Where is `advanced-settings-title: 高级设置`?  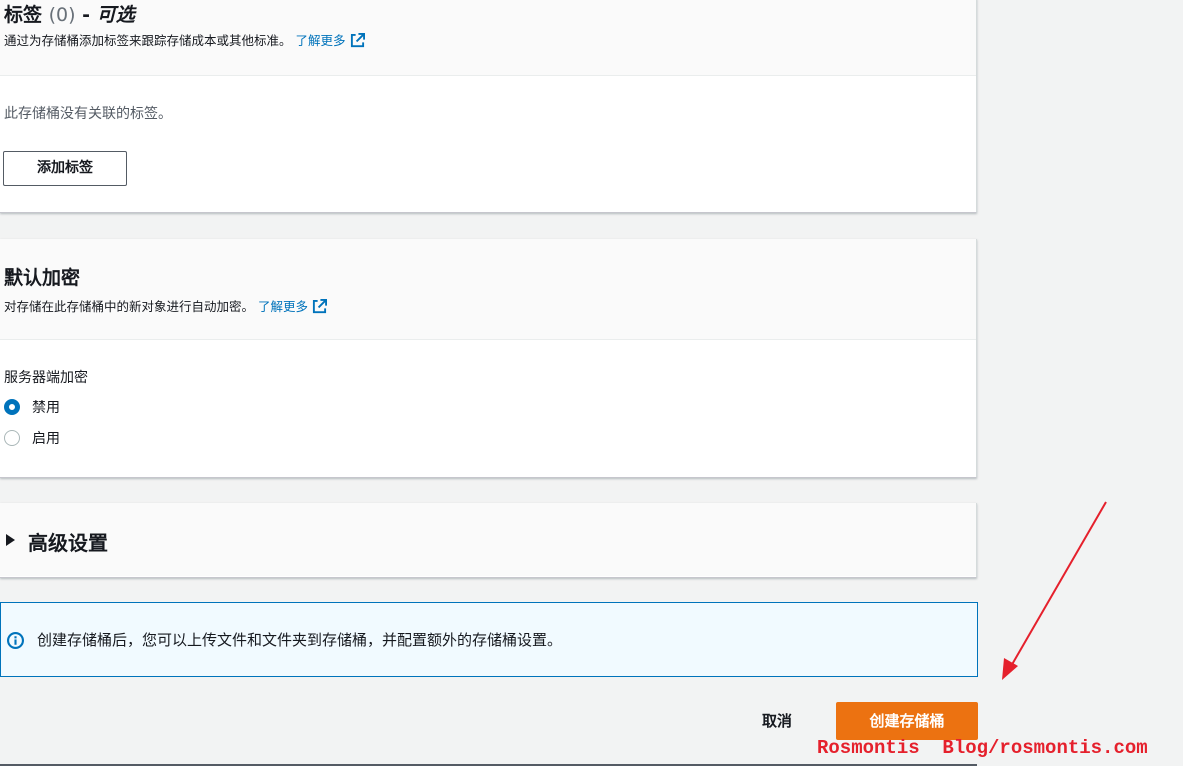 advanced-settings-title: 高级设置 is located at coordinates (68, 541).